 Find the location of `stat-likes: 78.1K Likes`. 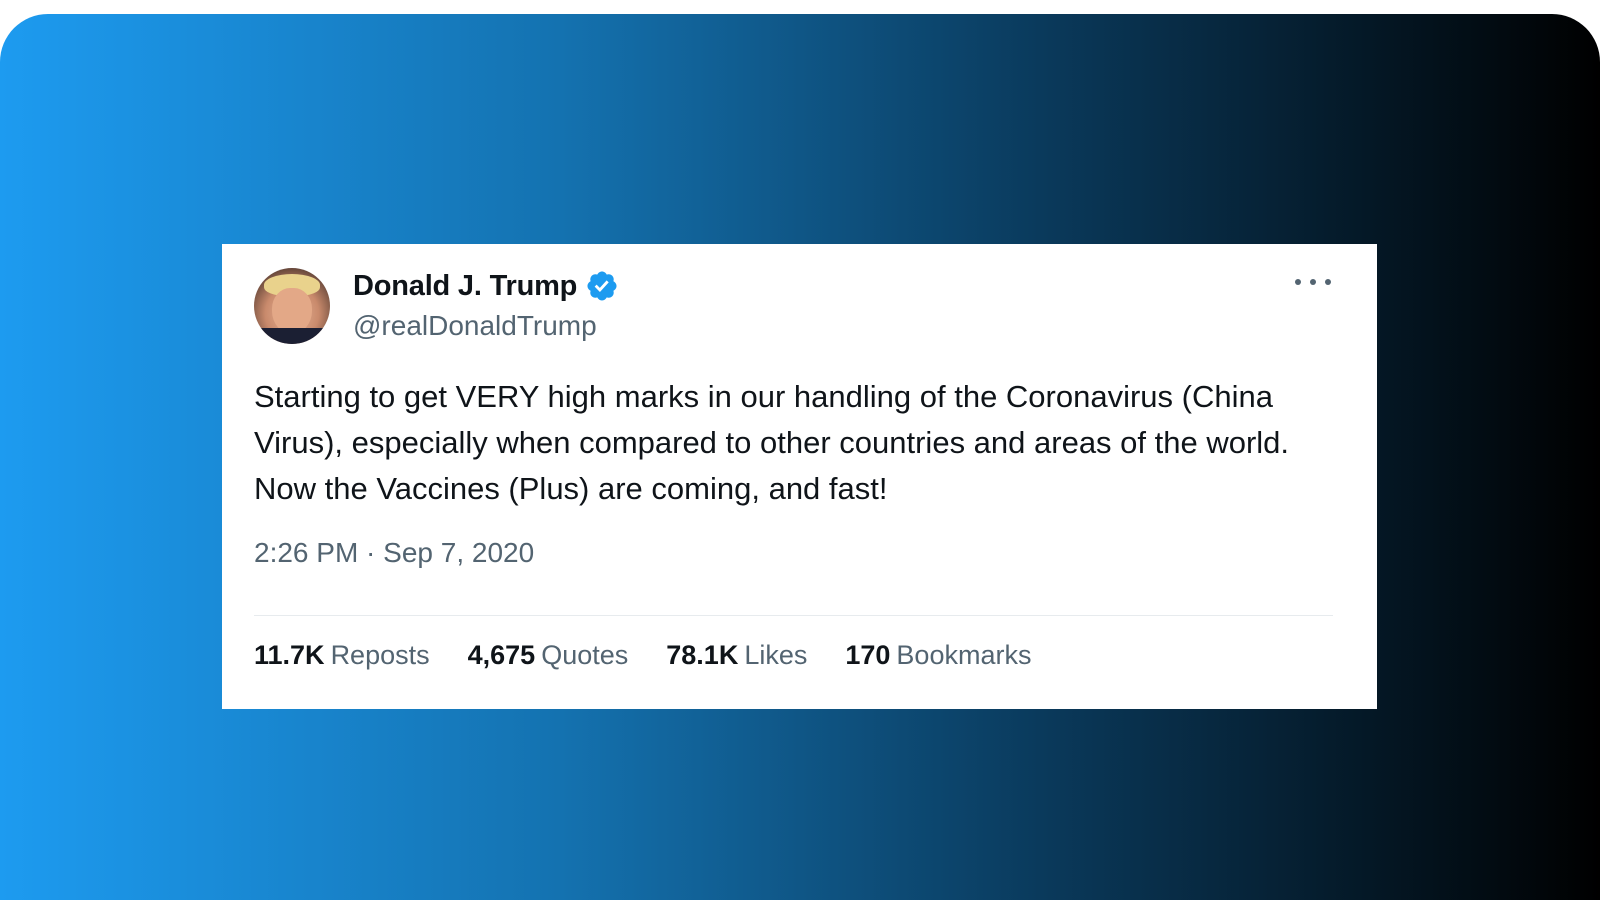

stat-likes: 78.1K Likes is located at coordinates (736, 655).